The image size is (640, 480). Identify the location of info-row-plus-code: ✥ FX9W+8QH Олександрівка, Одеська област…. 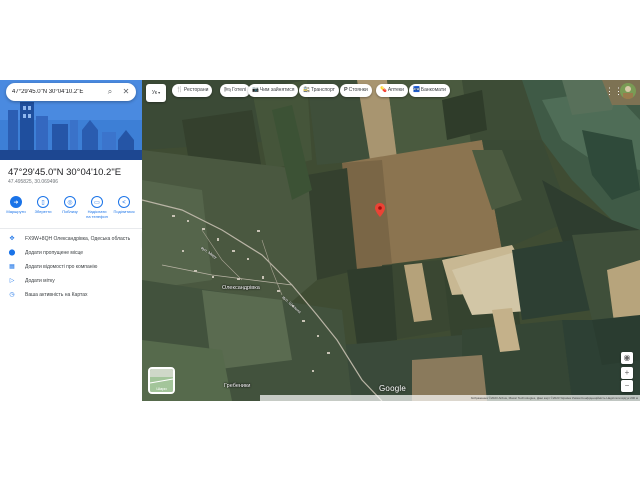
(71, 239).